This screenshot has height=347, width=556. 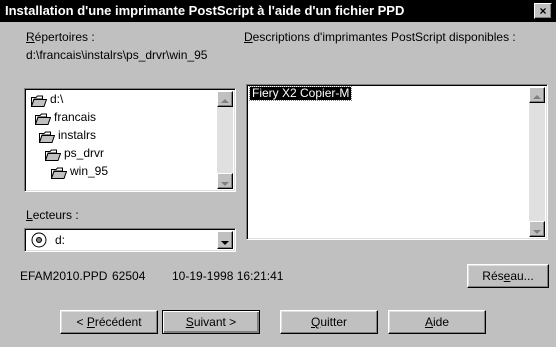 I want to click on previous-button: < Précédent, so click(x=109, y=322).